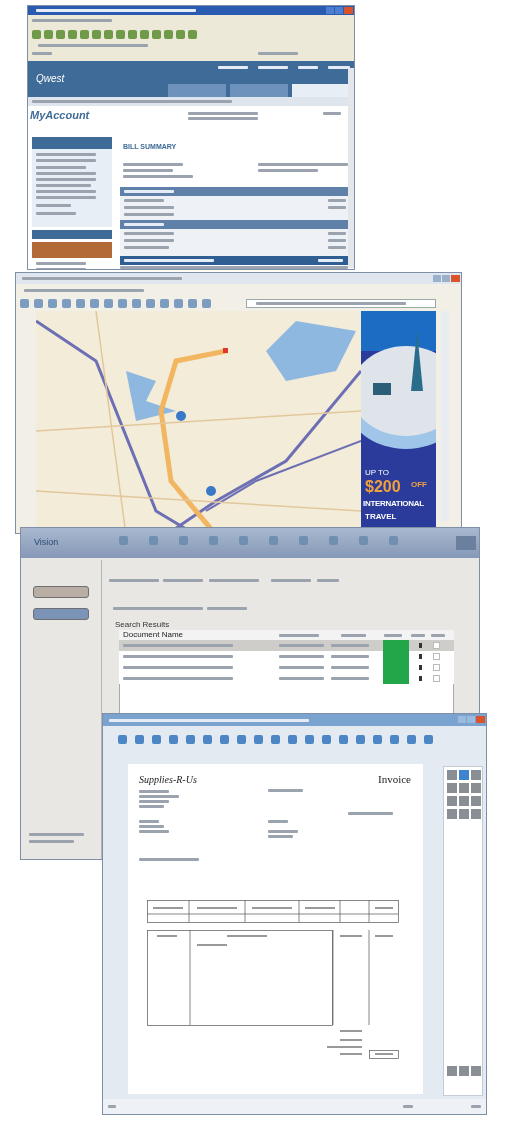 The height and width of the screenshot is (1121, 507). Describe the element at coordinates (394, 779) in the screenshot. I see `document-title: Invoice` at that location.